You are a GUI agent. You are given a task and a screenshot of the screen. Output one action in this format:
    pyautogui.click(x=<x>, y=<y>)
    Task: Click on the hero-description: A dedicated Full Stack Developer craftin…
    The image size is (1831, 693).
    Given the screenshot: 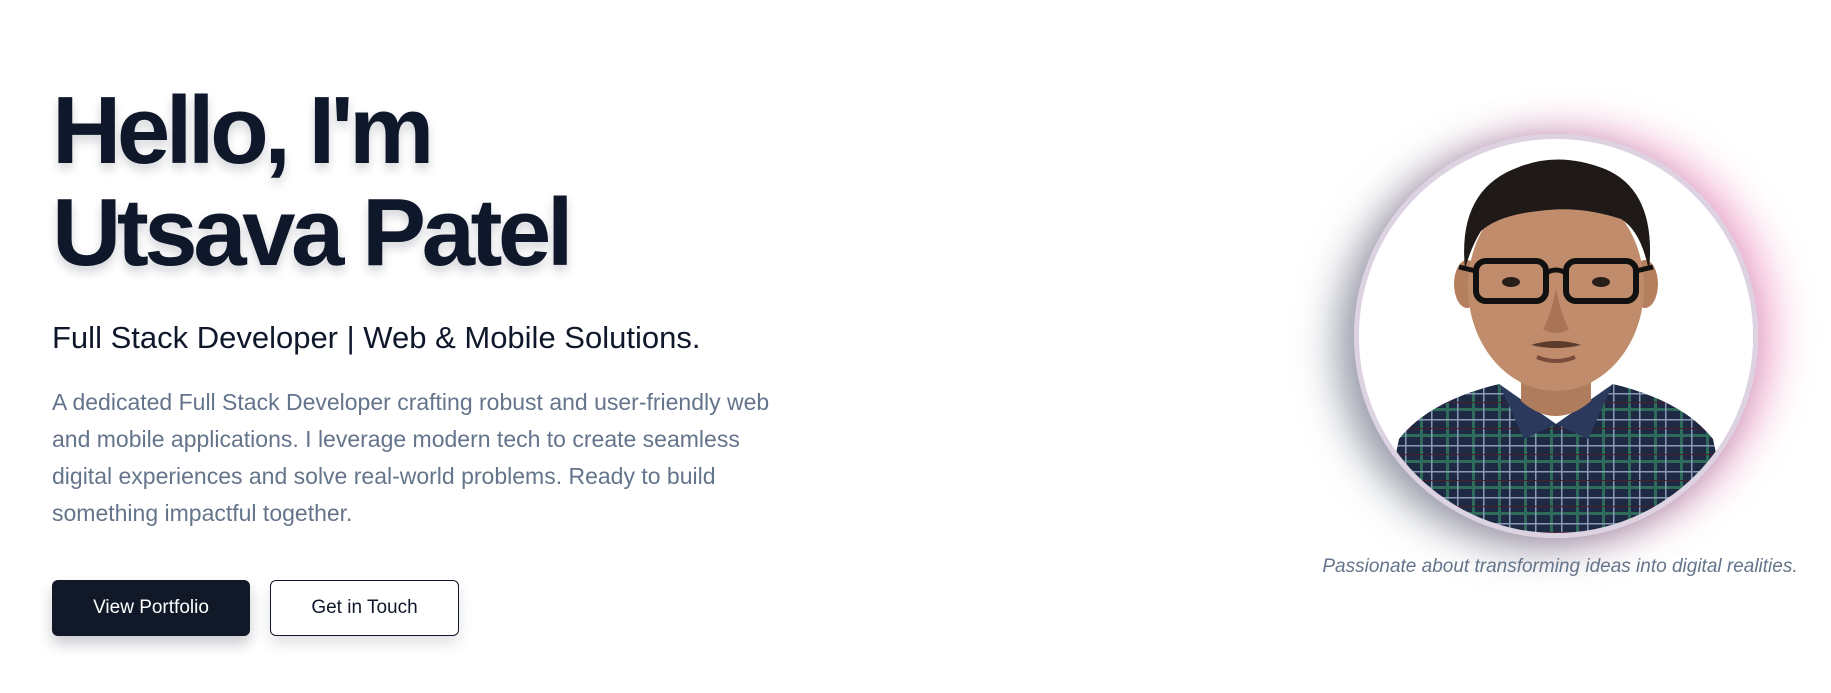 What is the action you would take?
    pyautogui.click(x=411, y=457)
    